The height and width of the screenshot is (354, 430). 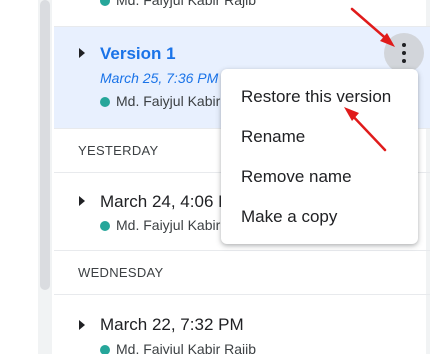 What do you see at coordinates (319, 137) in the screenshot?
I see `menu-item-rename: Rename` at bounding box center [319, 137].